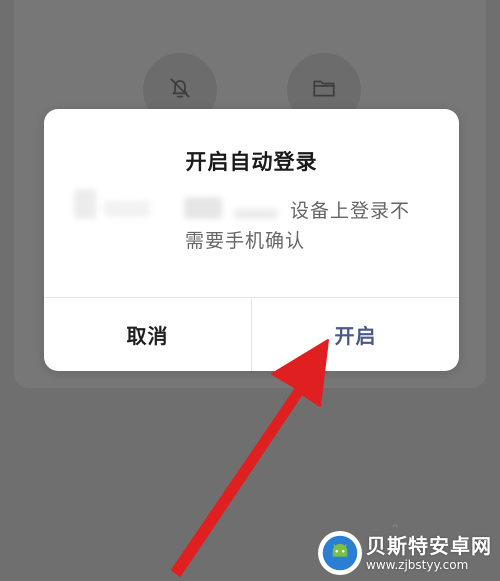  Describe the element at coordinates (251, 162) in the screenshot. I see `dialog-title: 开启自动登录` at that location.